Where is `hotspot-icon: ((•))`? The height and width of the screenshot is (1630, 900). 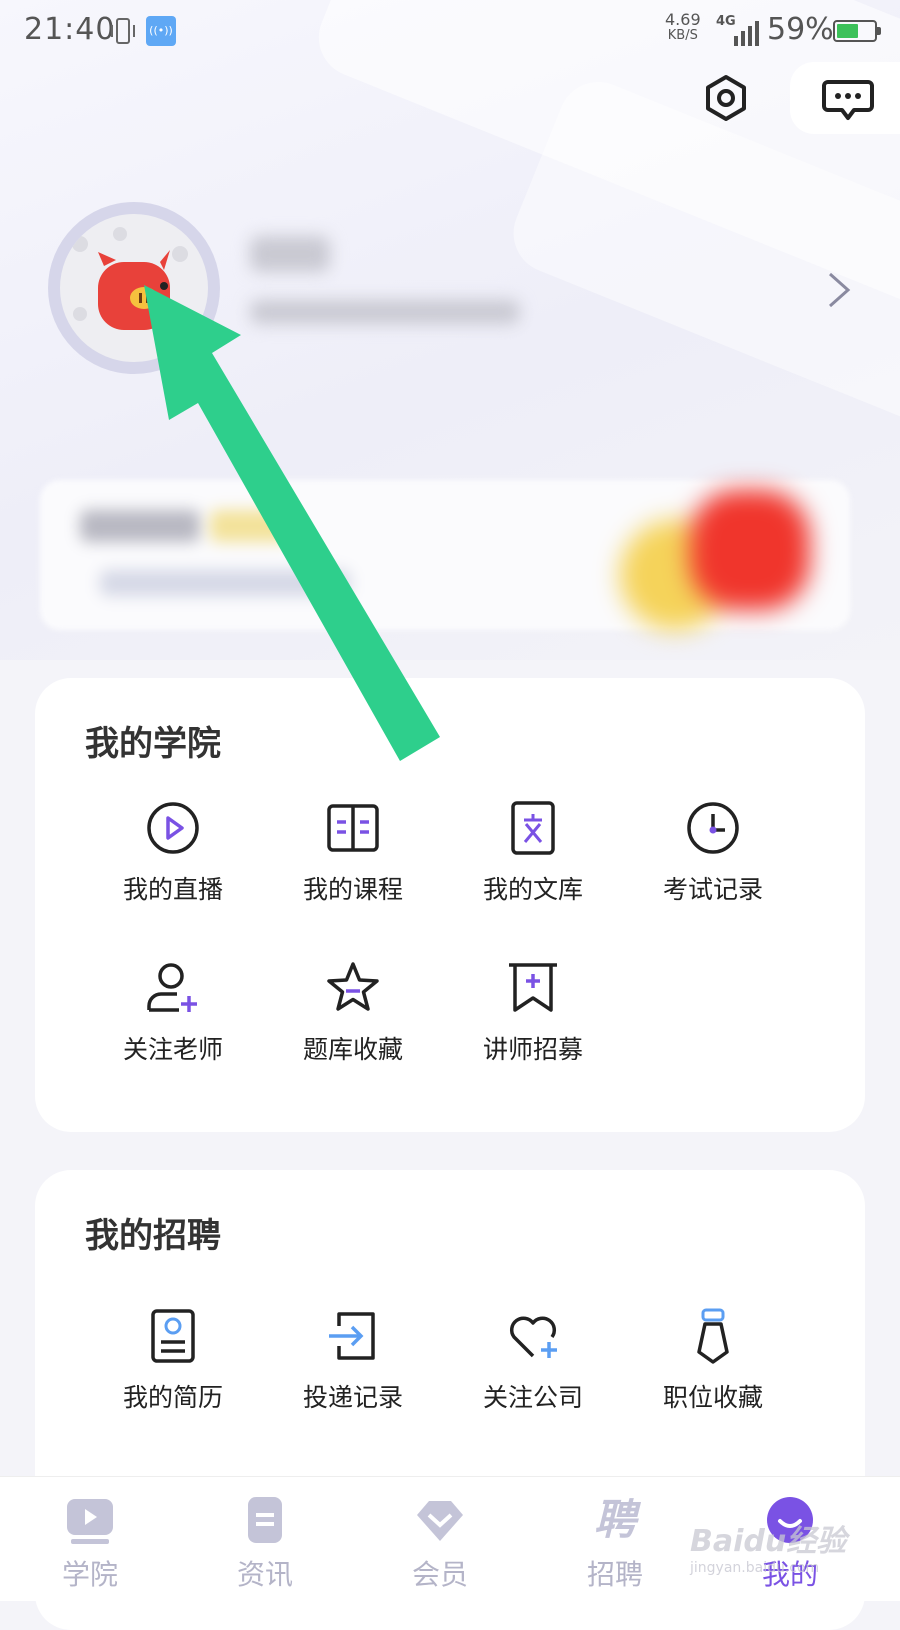
hotspot-icon: ((•)) is located at coordinates (161, 31).